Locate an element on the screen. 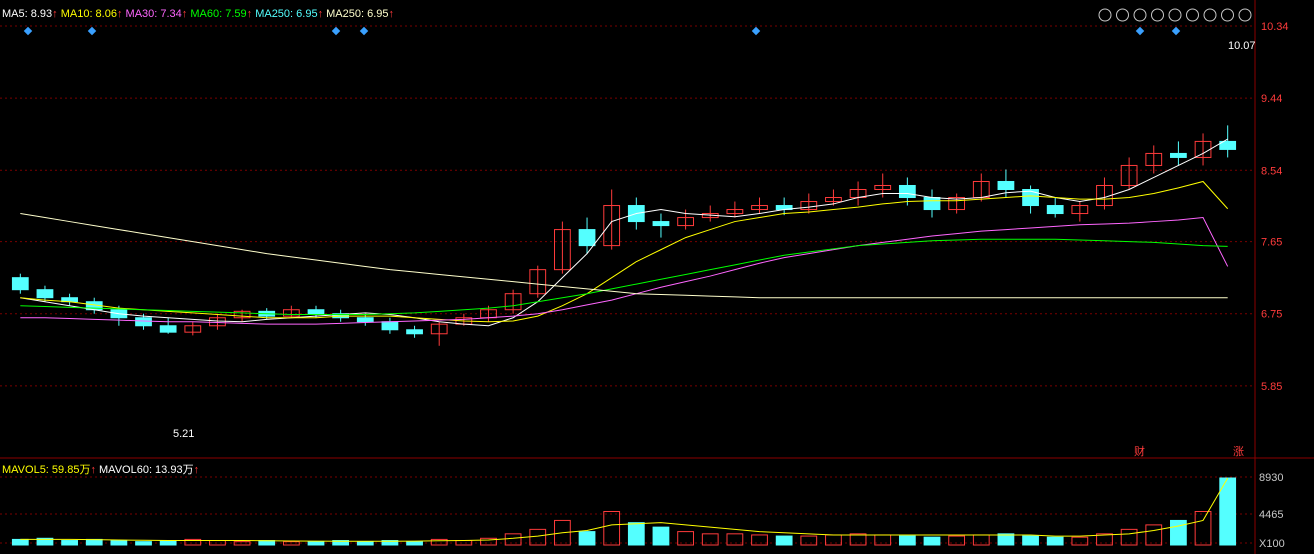  price-tick-label: 5.85 is located at coordinates (1271, 387).